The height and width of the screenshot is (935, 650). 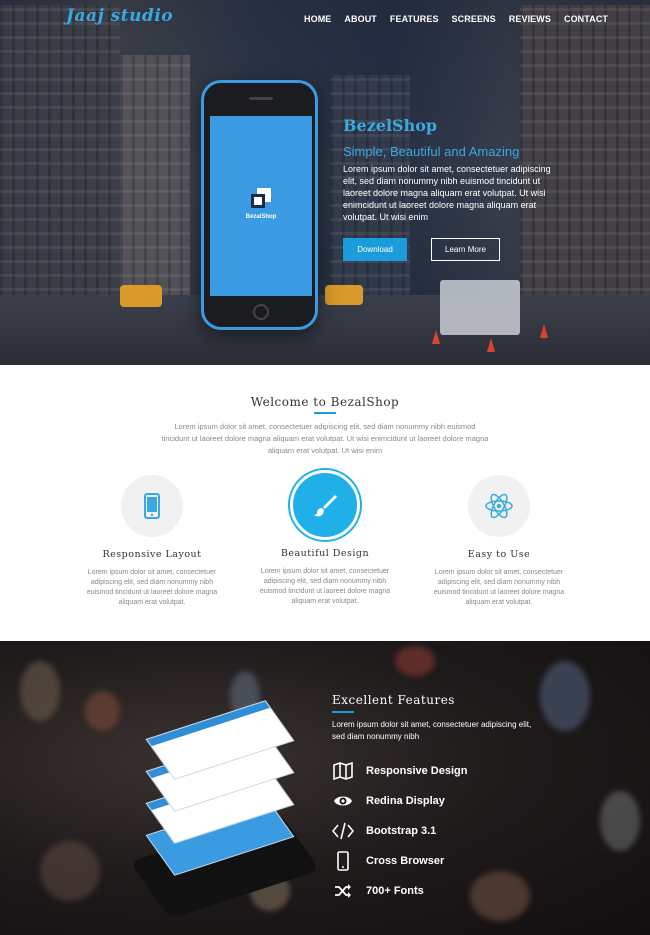 I want to click on app-screens-illustration, so click(x=225, y=815).